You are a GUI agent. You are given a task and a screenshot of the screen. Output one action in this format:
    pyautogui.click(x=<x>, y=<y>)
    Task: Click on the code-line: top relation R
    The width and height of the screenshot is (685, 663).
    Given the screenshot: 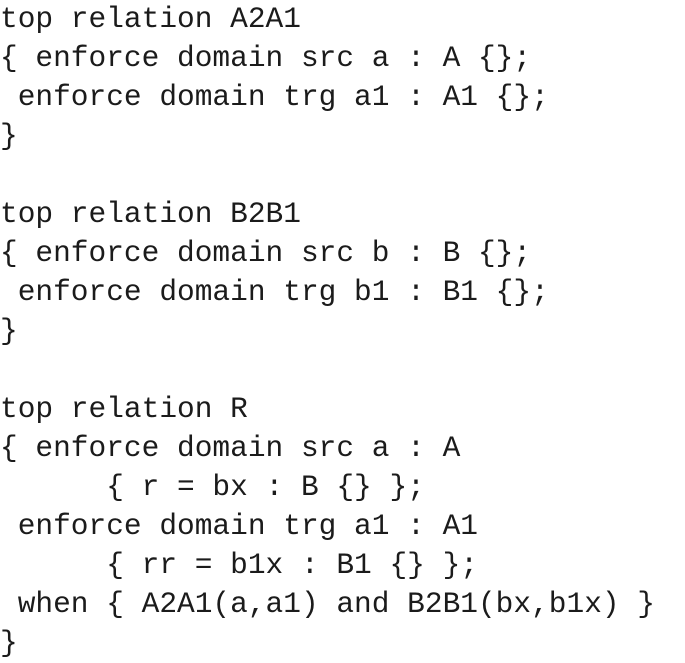 What is the action you would take?
    pyautogui.click(x=124, y=409)
    